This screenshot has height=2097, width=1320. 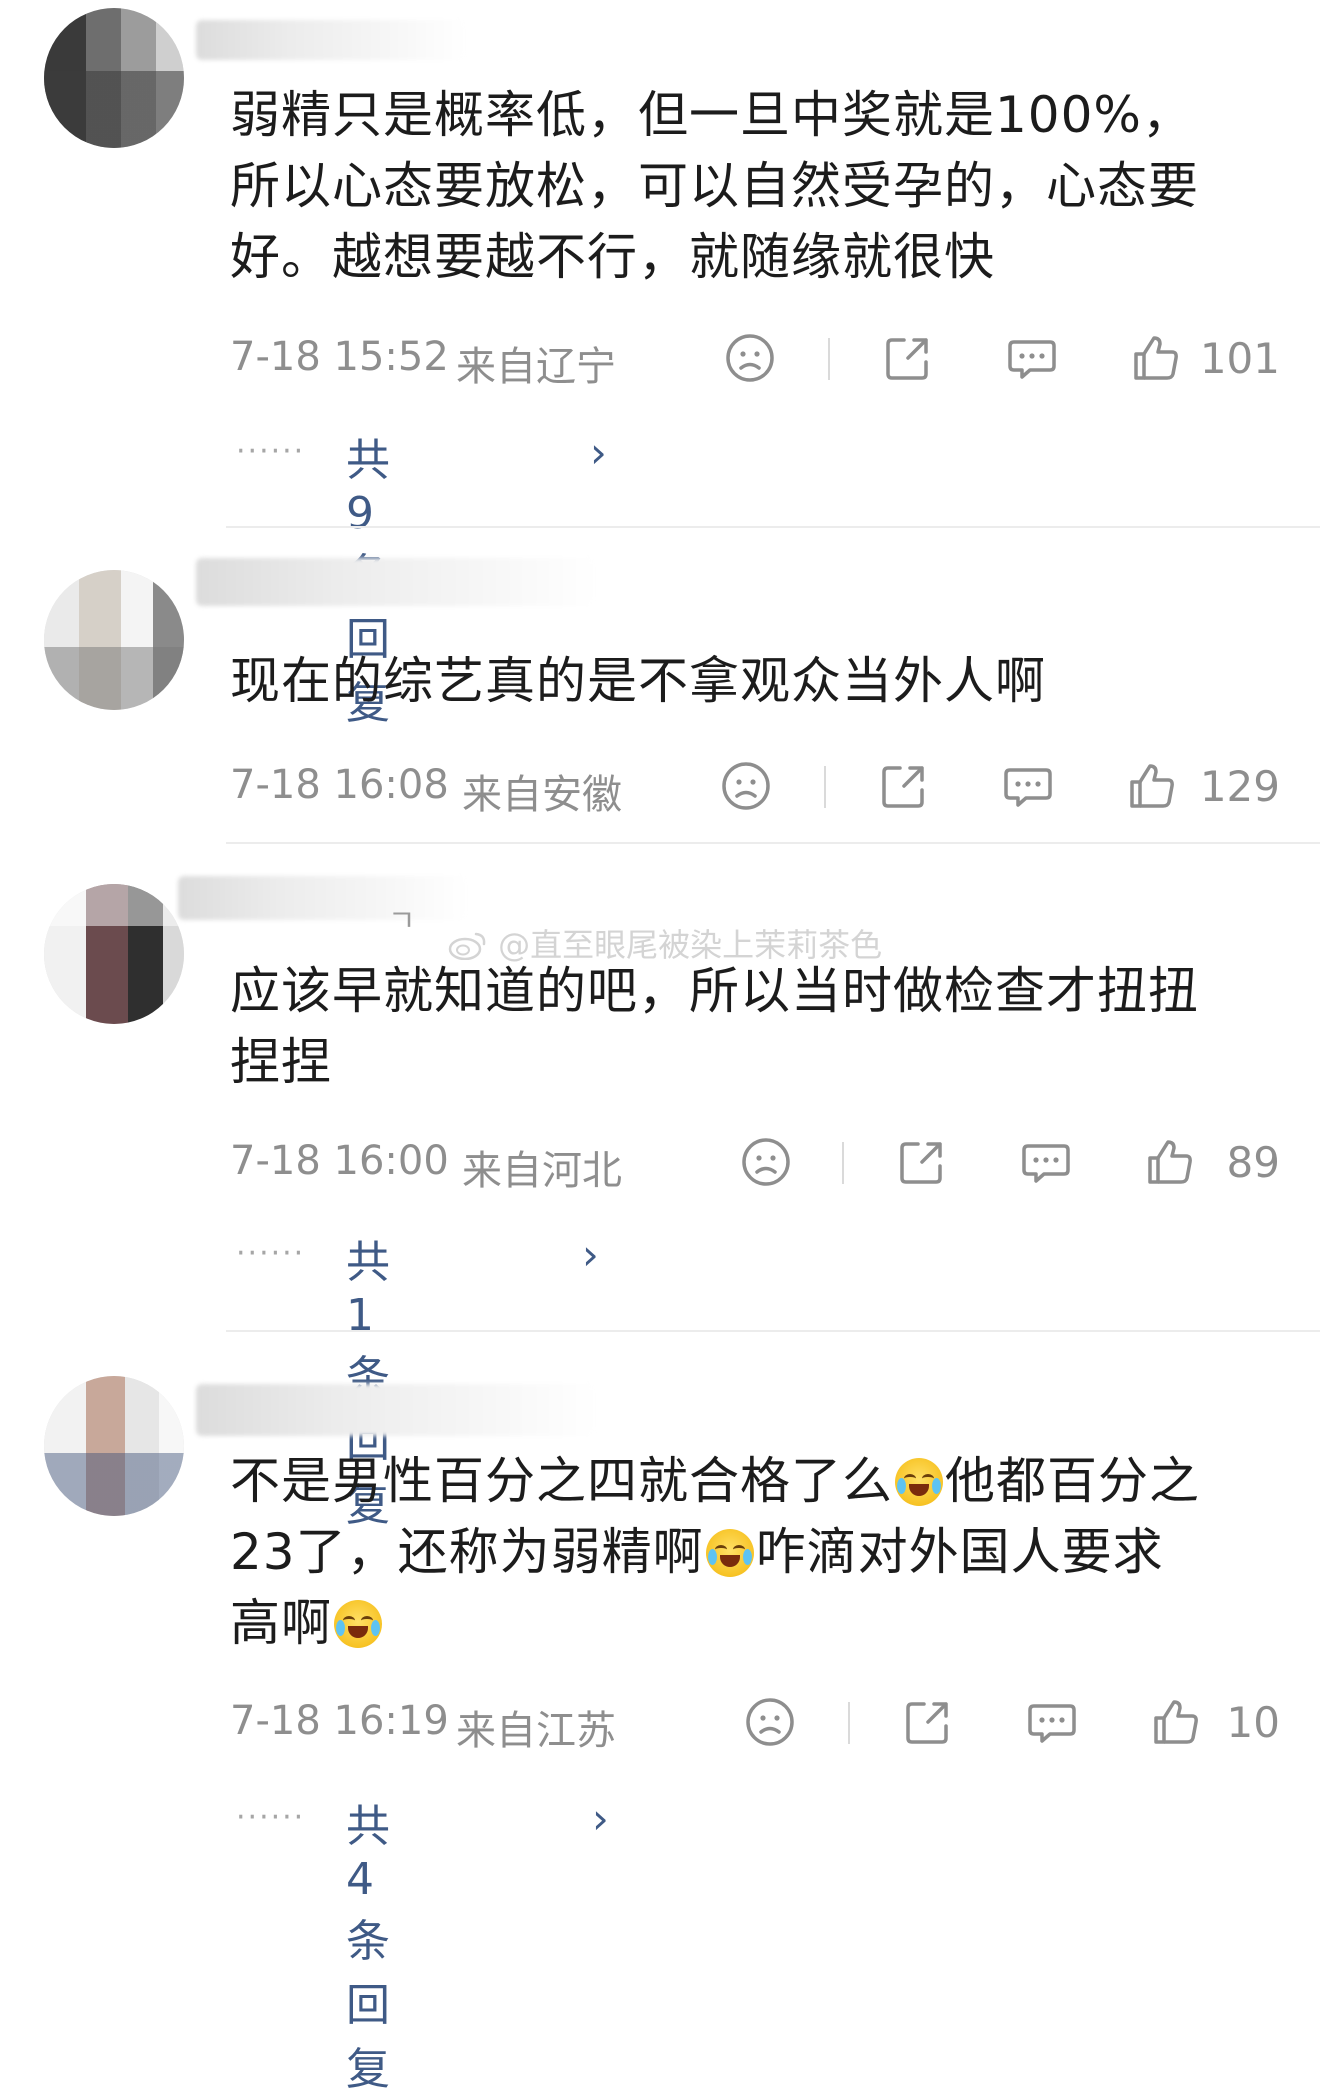 I want to click on weibo-logo-icon, so click(x=467, y=946).